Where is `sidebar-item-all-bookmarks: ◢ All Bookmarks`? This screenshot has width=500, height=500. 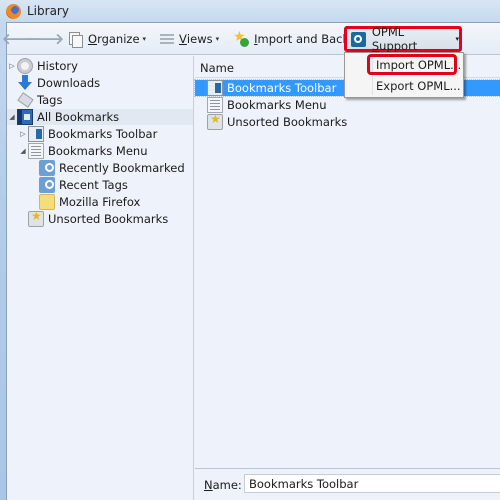 sidebar-item-all-bookmarks: ◢ All Bookmarks is located at coordinates (100, 117).